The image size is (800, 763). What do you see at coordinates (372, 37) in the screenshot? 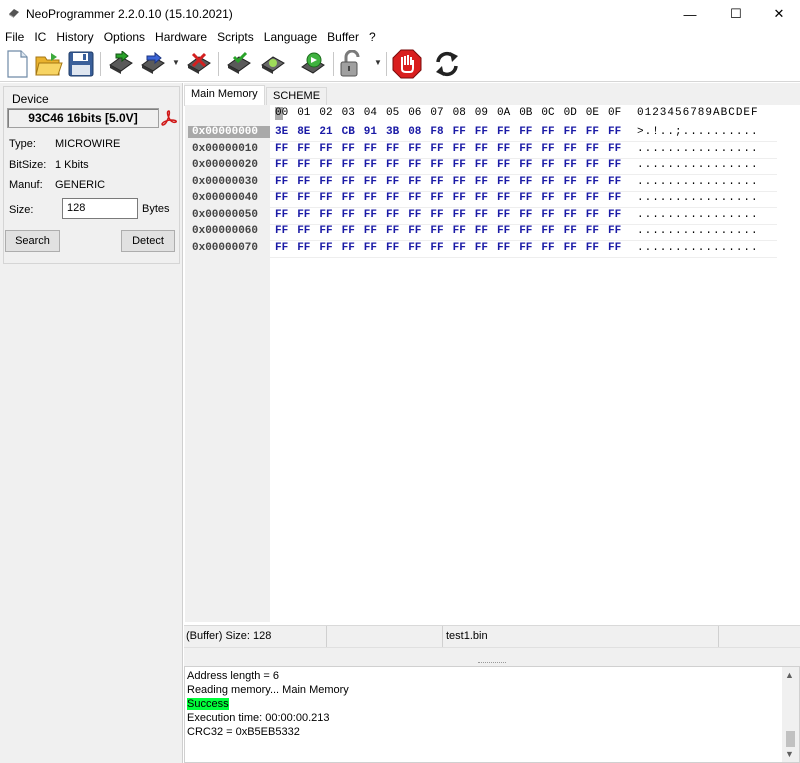
I see `menu-help: ?` at bounding box center [372, 37].